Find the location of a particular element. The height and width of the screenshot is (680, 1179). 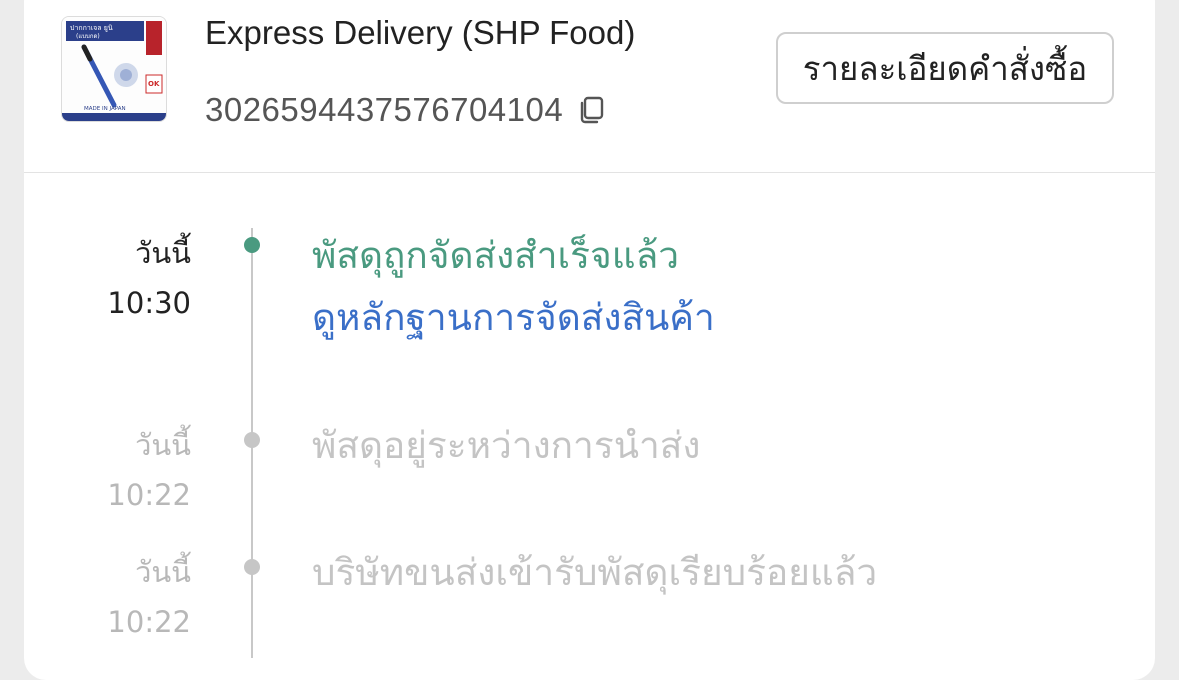

copy-icon is located at coordinates (592, 110).